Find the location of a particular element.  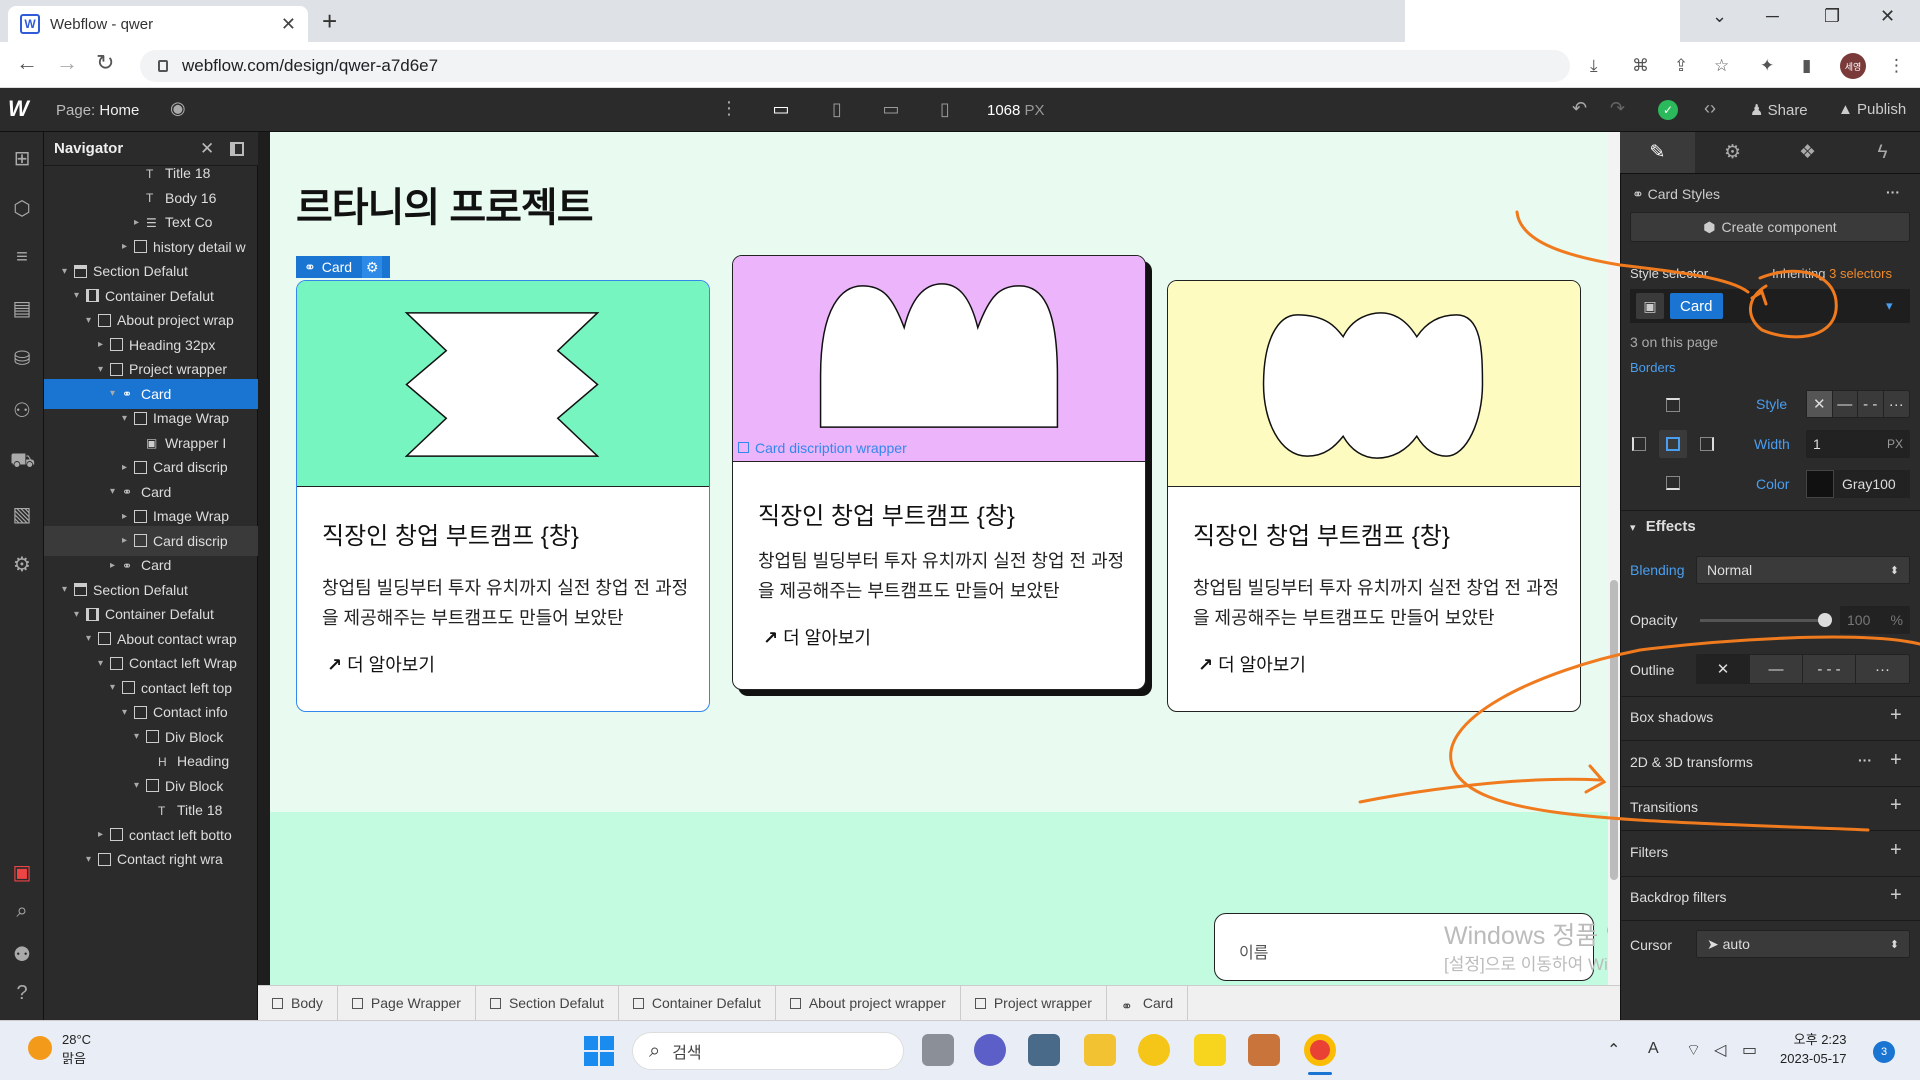

navigator-dock-icon is located at coordinates (237, 148).